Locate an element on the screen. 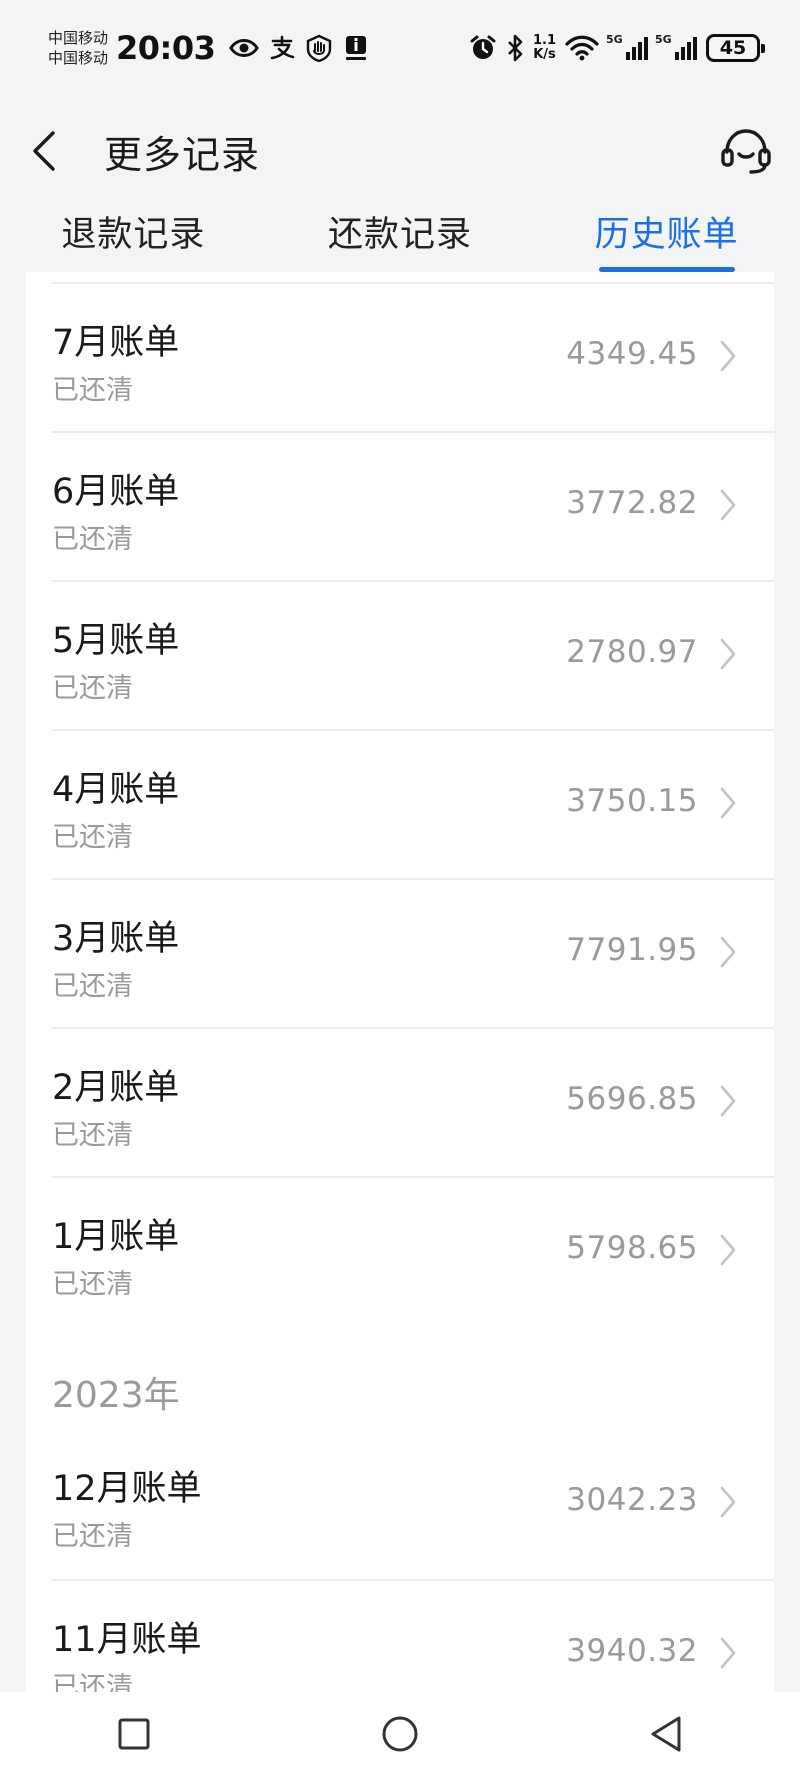  bill-amount: 5798.65 is located at coordinates (632, 1248).